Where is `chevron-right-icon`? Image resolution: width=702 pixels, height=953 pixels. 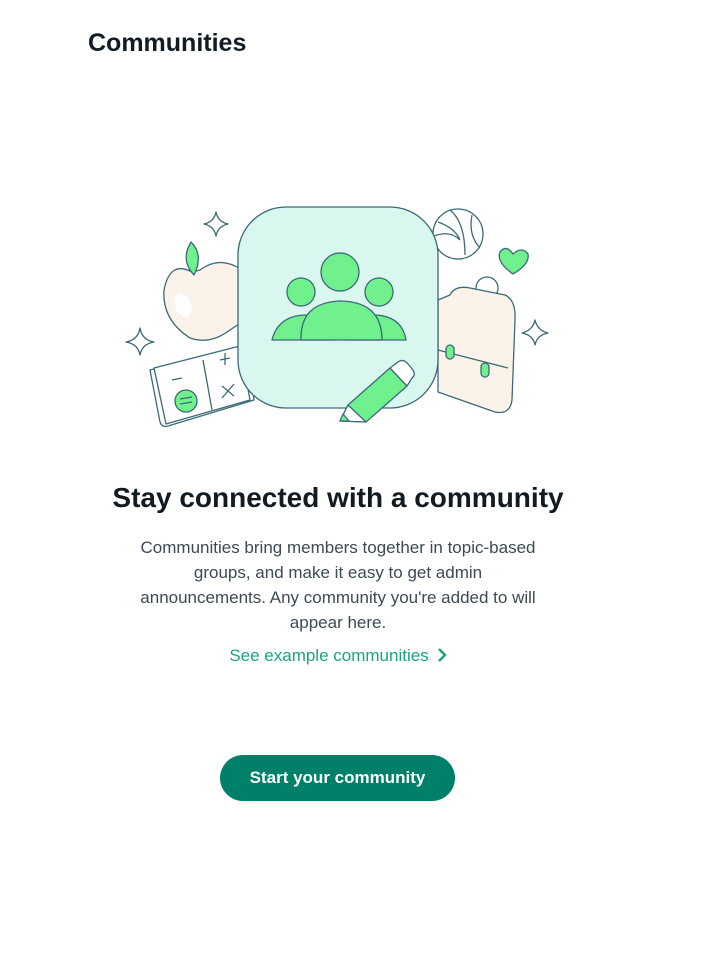 chevron-right-icon is located at coordinates (442, 655).